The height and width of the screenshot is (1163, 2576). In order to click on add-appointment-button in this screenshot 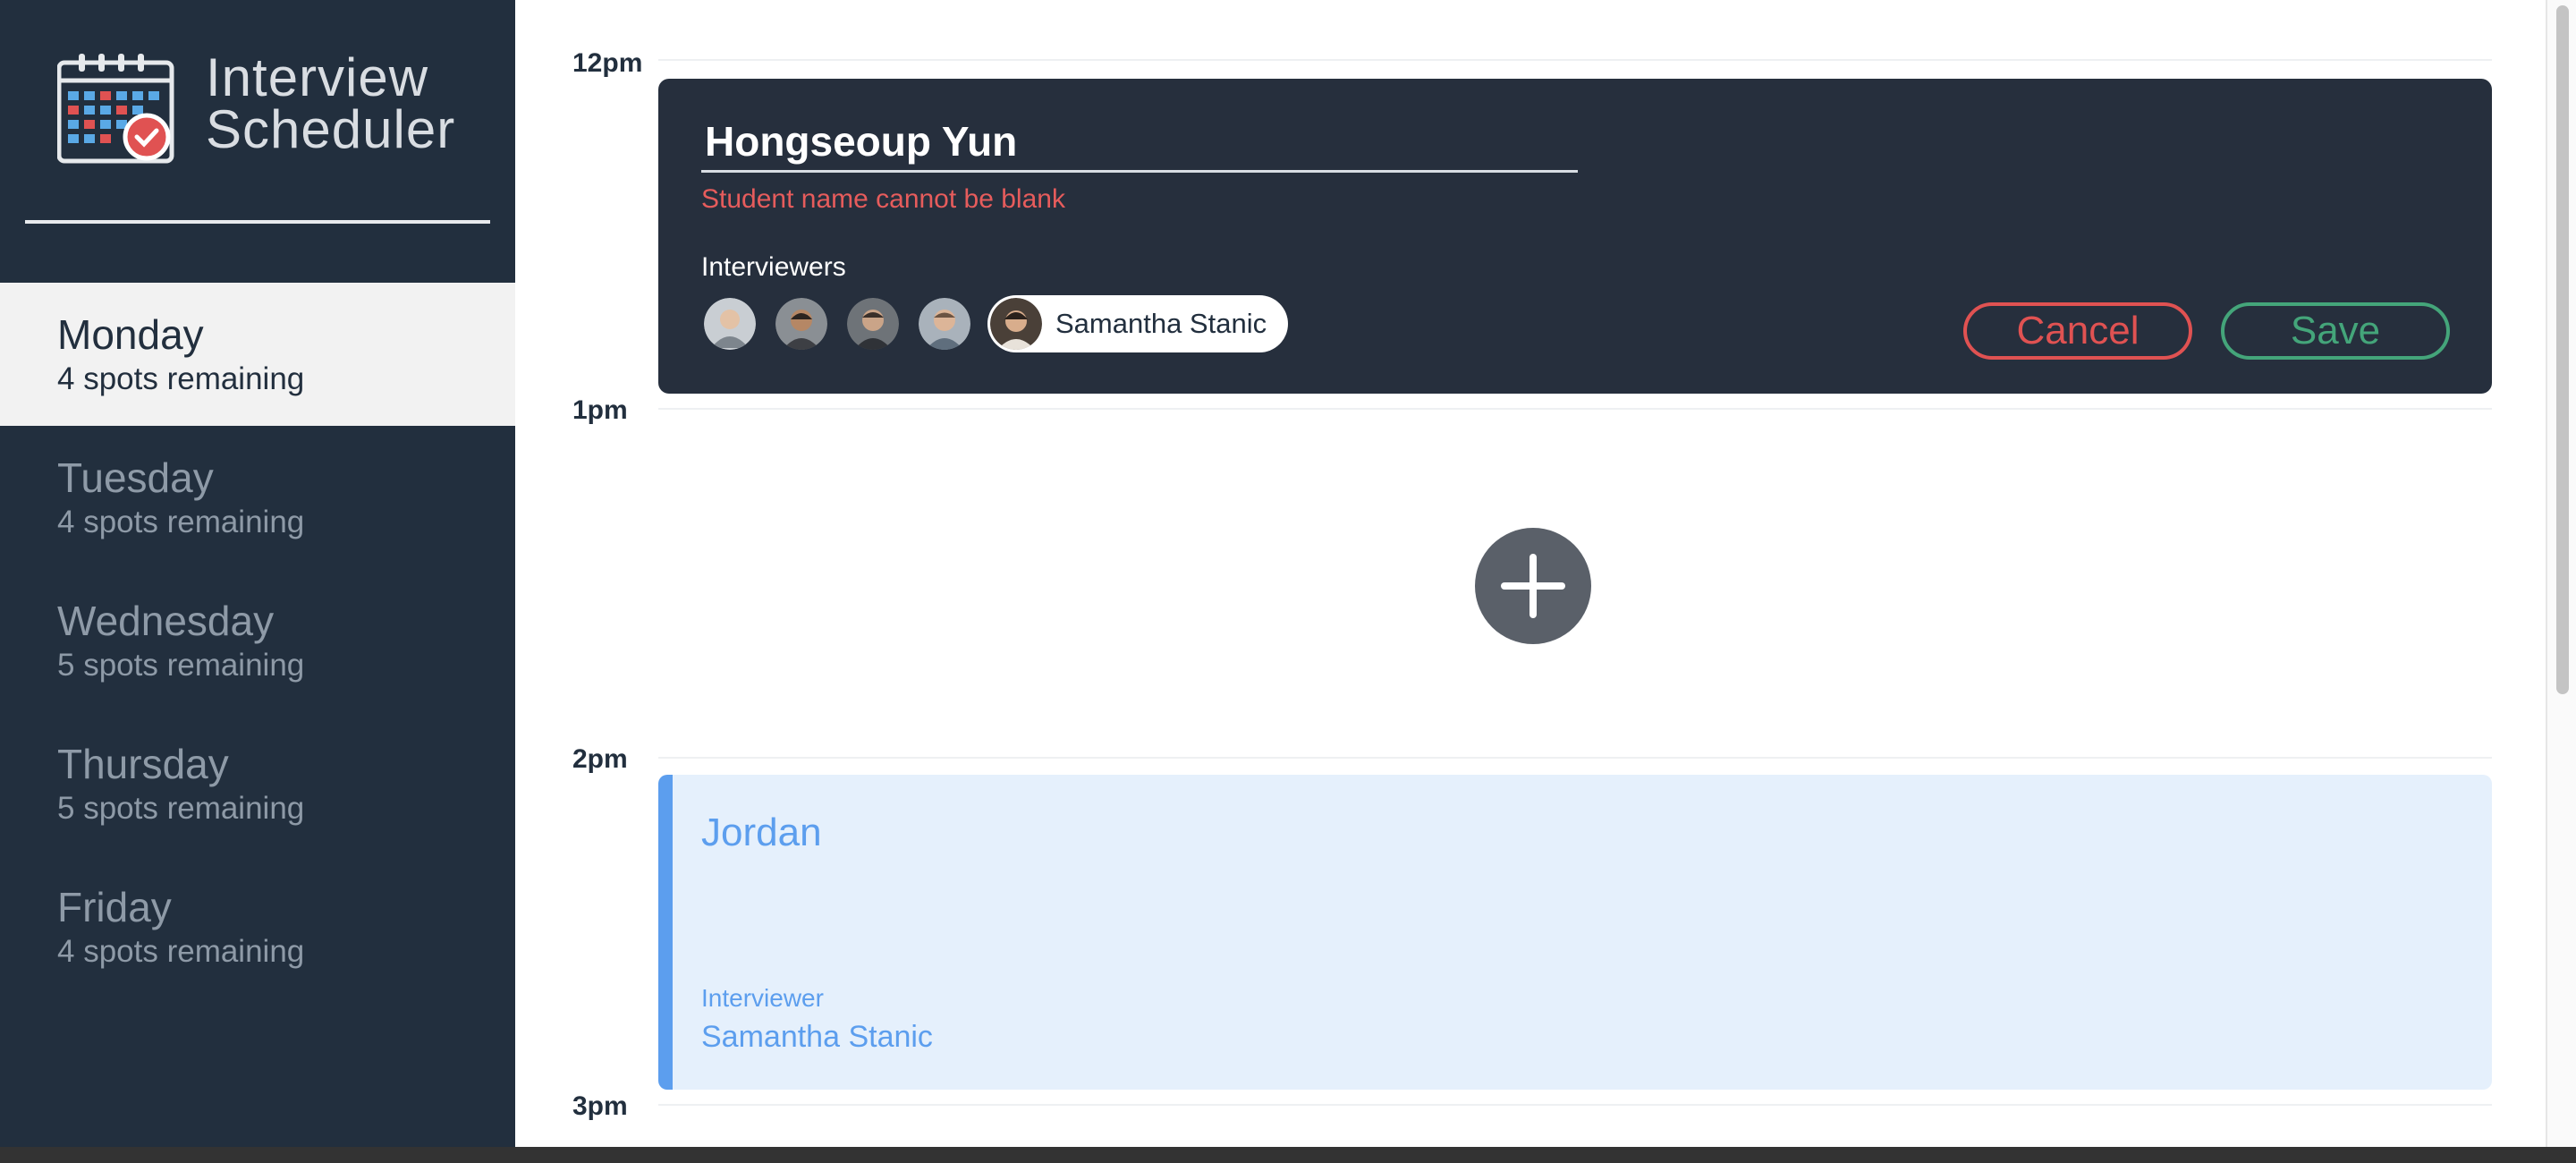, I will do `click(1533, 586)`.